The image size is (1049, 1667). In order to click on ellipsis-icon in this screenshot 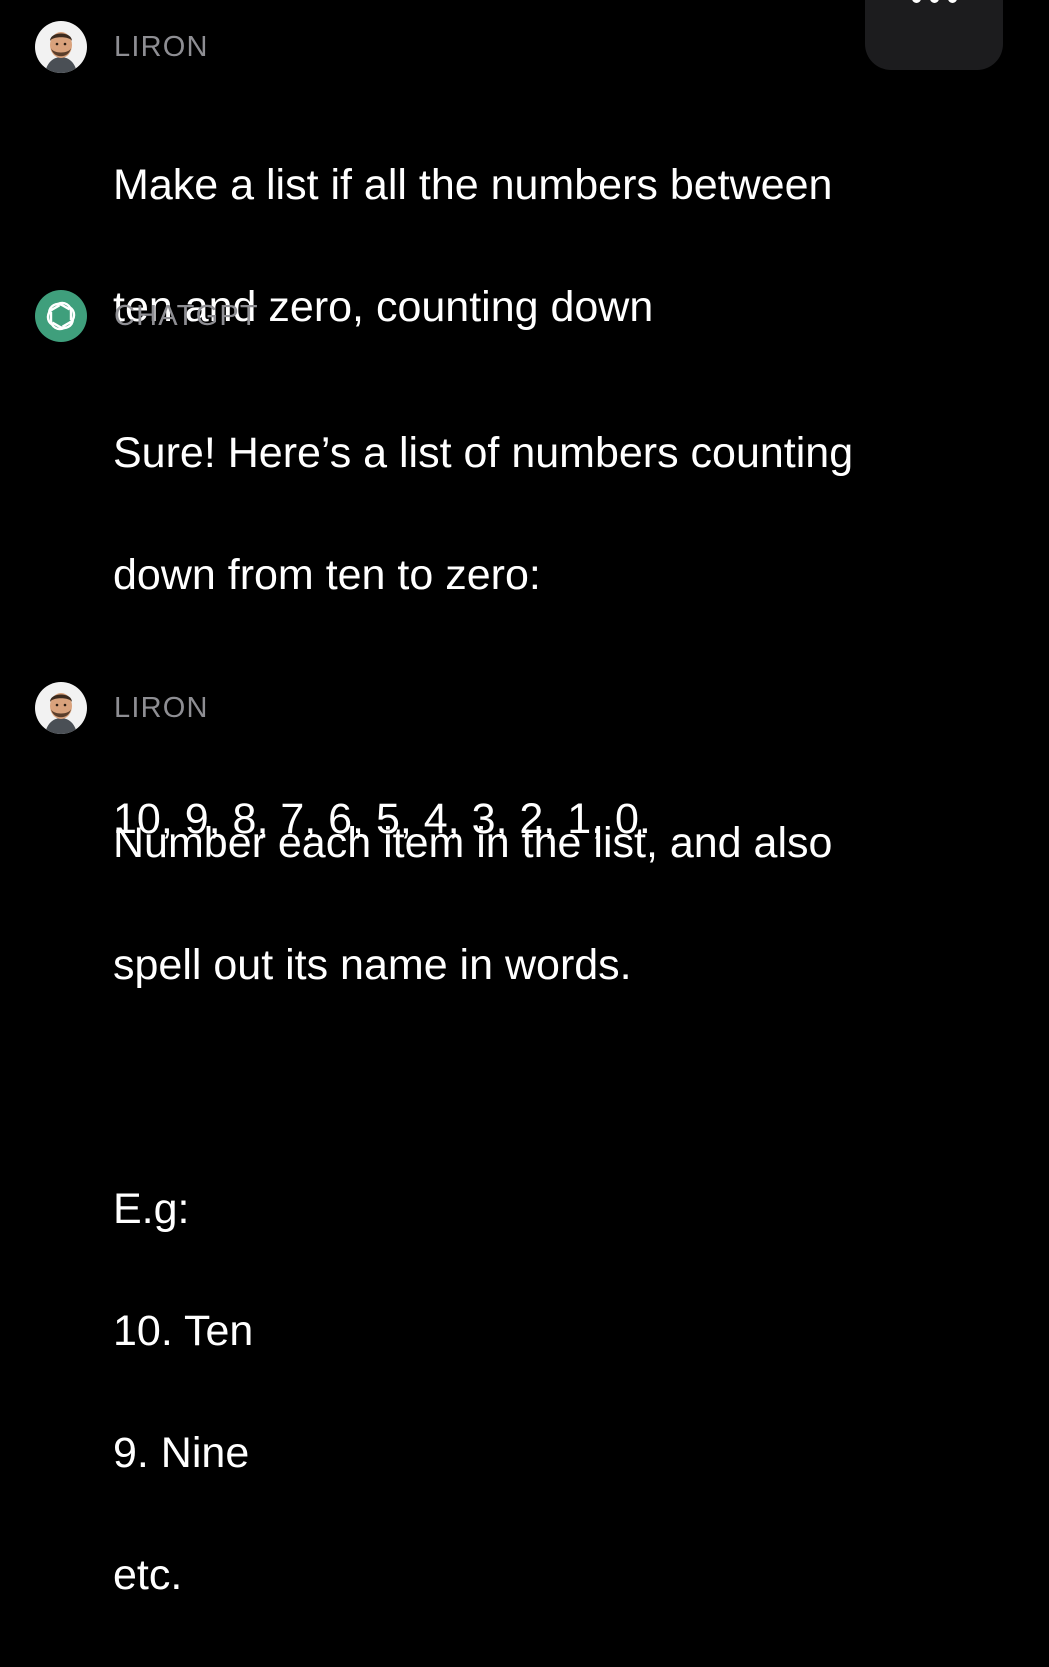, I will do `click(934, 1)`.